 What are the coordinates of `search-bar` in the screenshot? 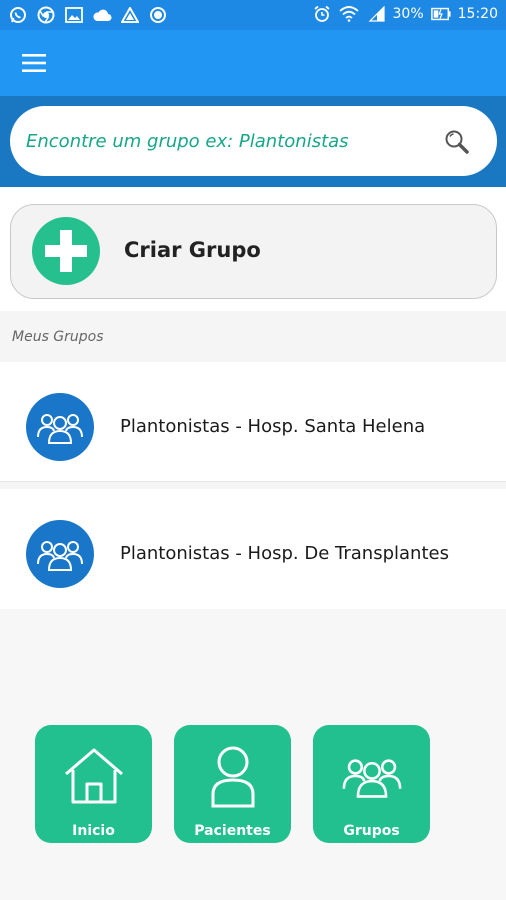 It's located at (253, 141).